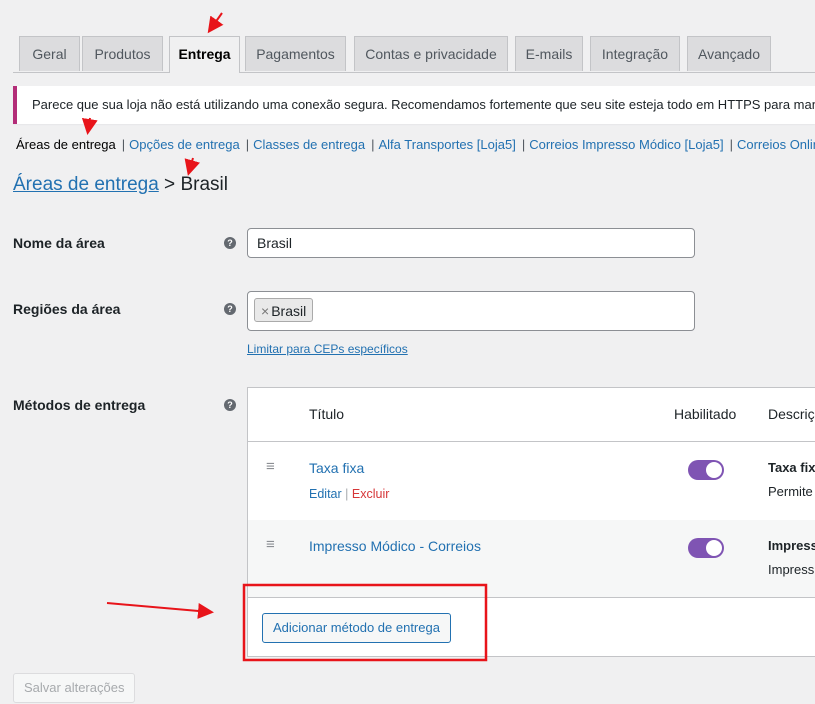 Image resolution: width=815 pixels, height=704 pixels. I want to click on save-changes-button: Salvar alterações, so click(74, 688).